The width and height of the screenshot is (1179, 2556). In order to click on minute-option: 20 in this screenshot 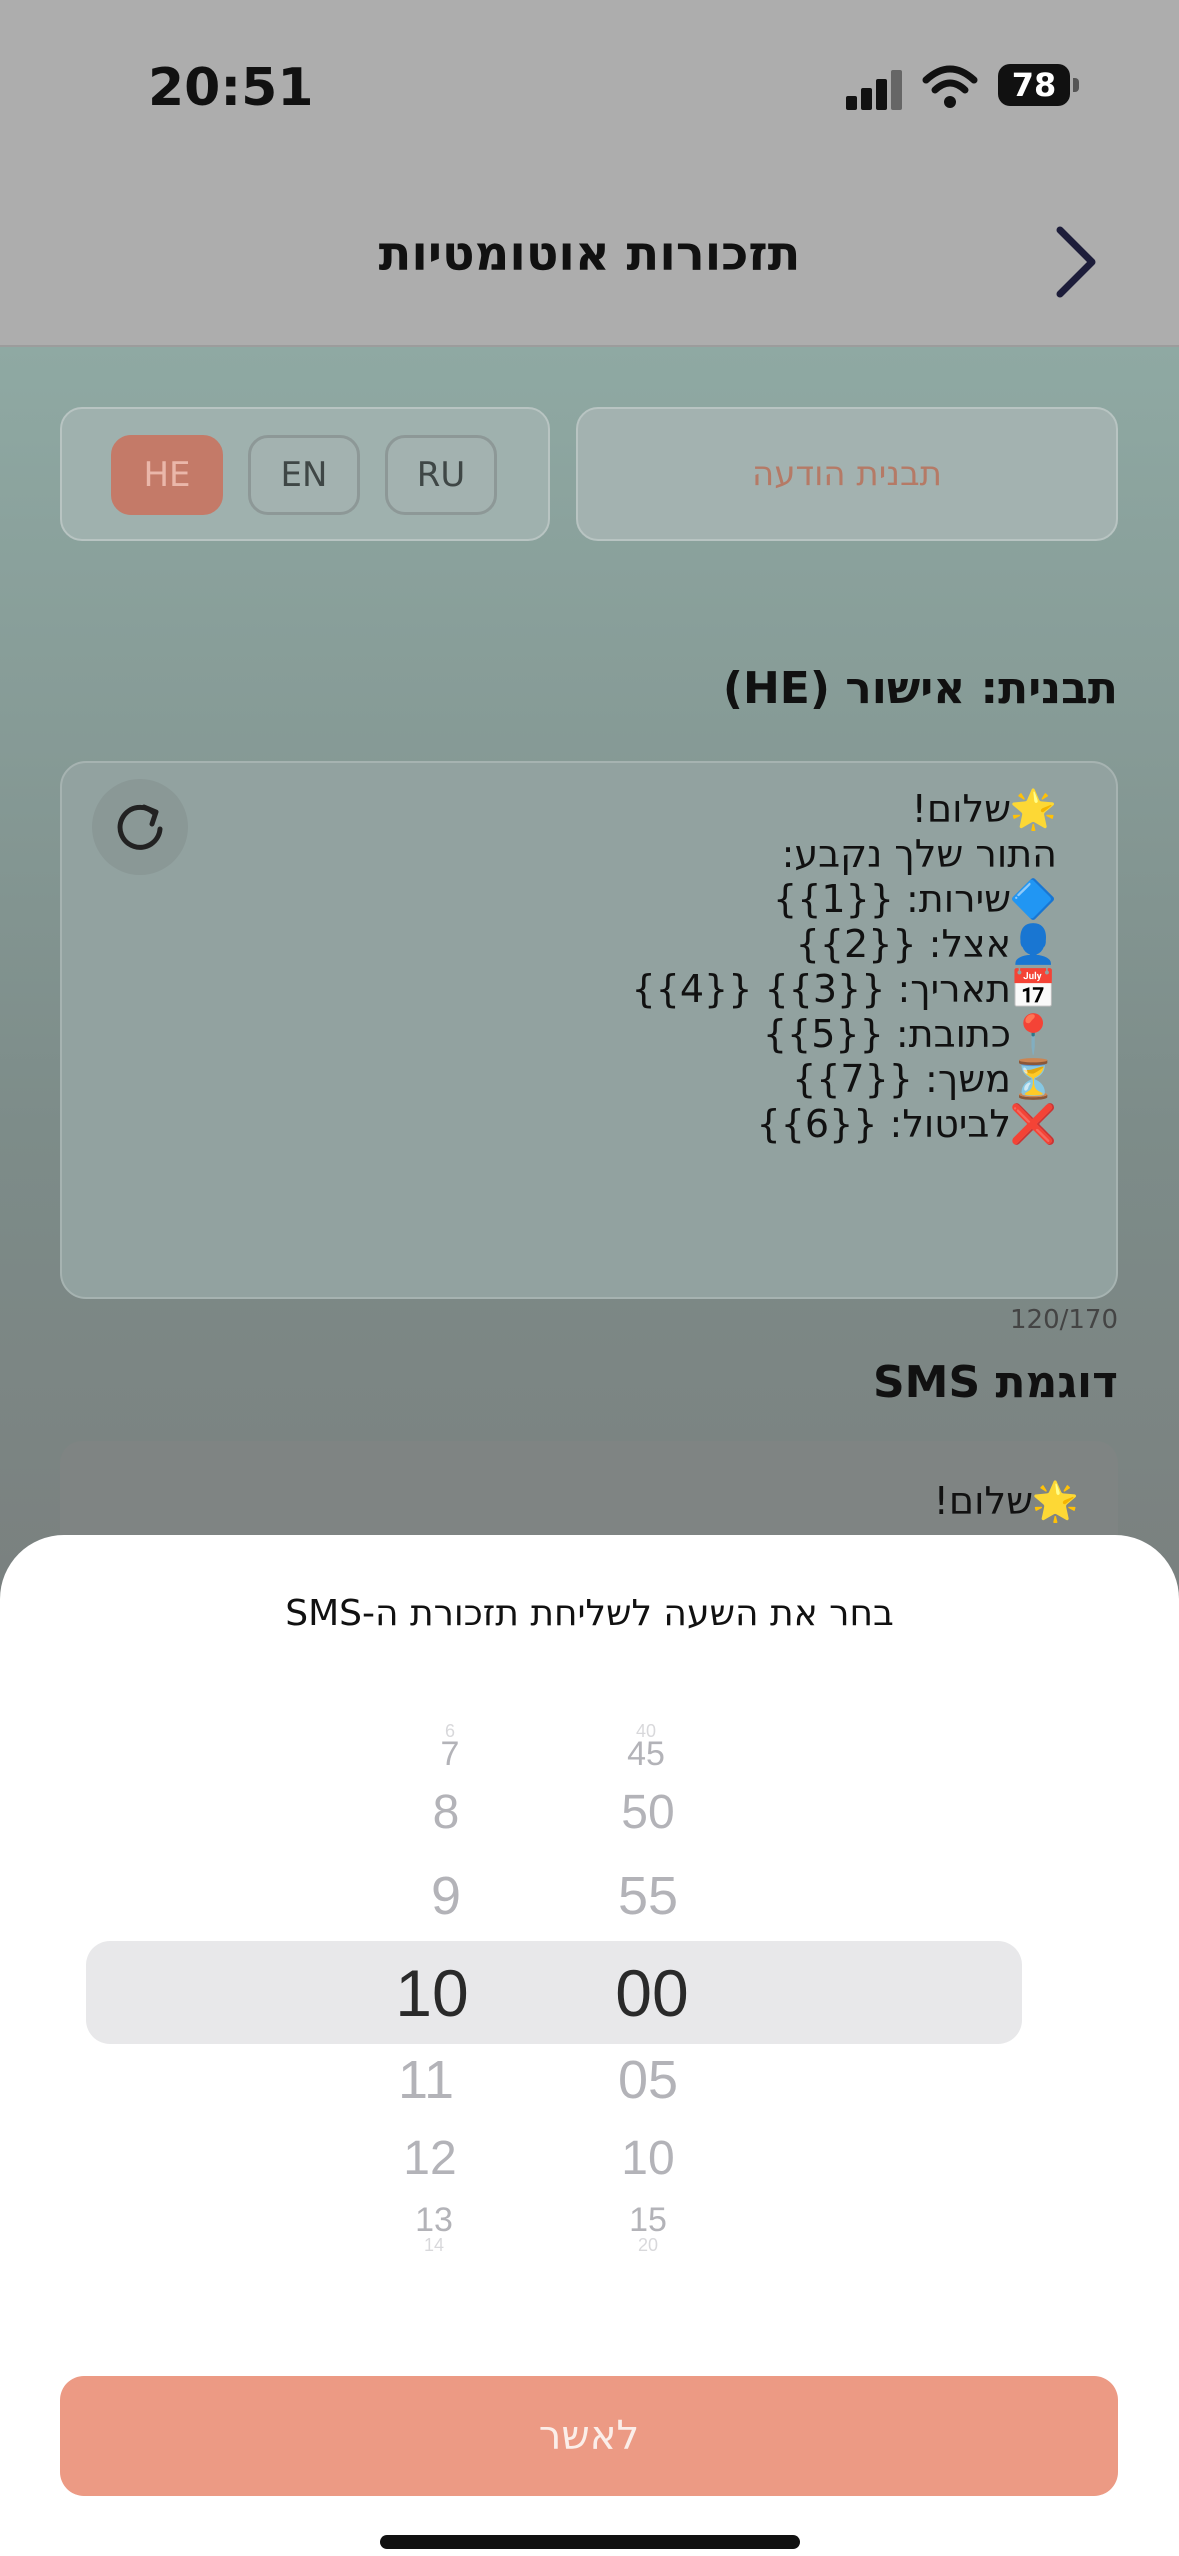, I will do `click(648, 2245)`.